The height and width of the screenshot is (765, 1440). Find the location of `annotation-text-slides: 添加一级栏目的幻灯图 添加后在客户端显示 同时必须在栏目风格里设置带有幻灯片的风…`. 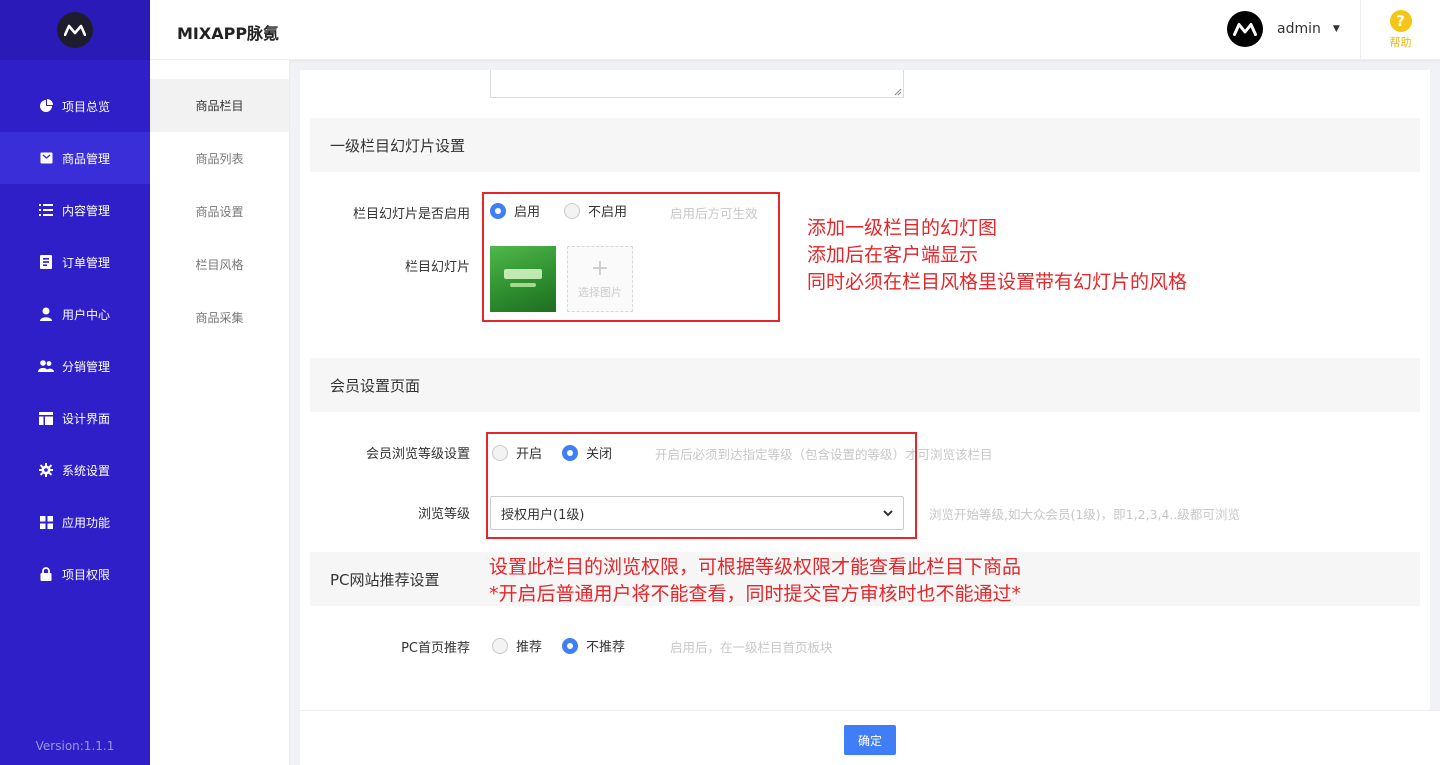

annotation-text-slides: 添加一级栏目的幻灯图 添加后在客户端显示 同时必须在栏目风格里设置带有幻灯片的风… is located at coordinates (997, 255).